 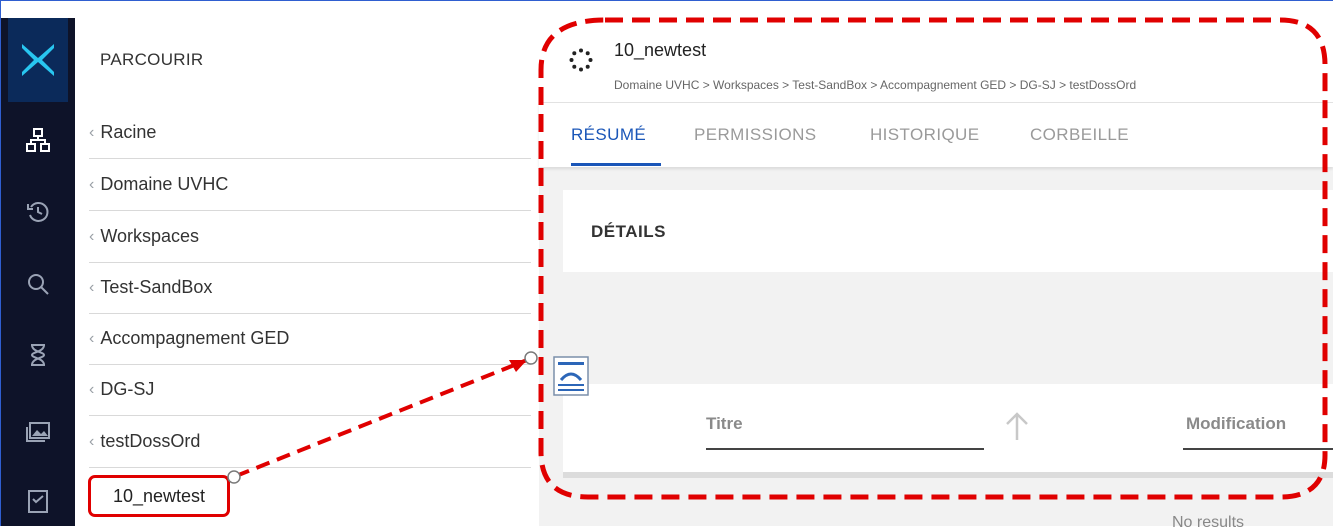 I want to click on layout-widget-icon, so click(x=571, y=376).